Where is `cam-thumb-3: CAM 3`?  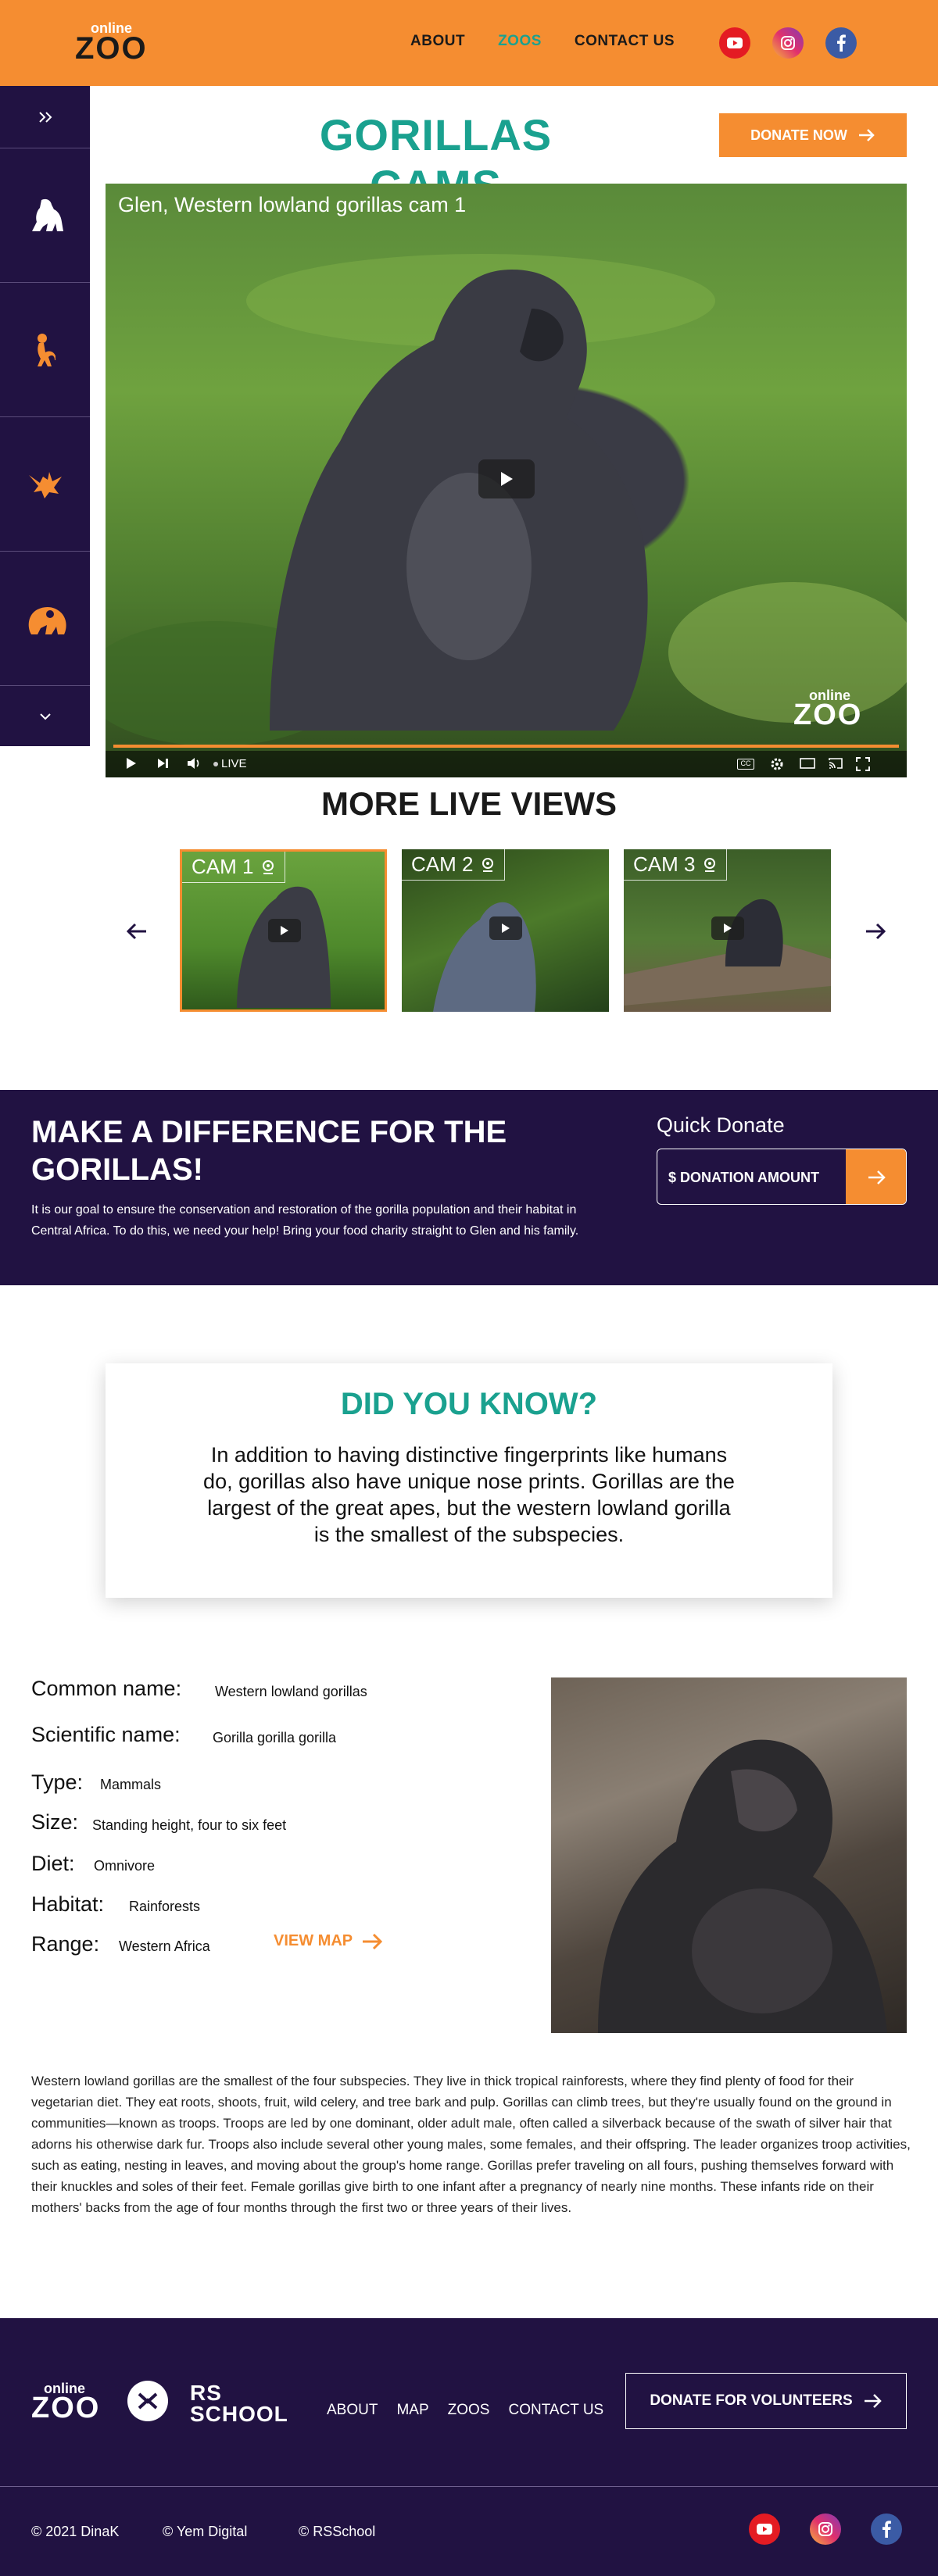 cam-thumb-3: CAM 3 is located at coordinates (727, 931).